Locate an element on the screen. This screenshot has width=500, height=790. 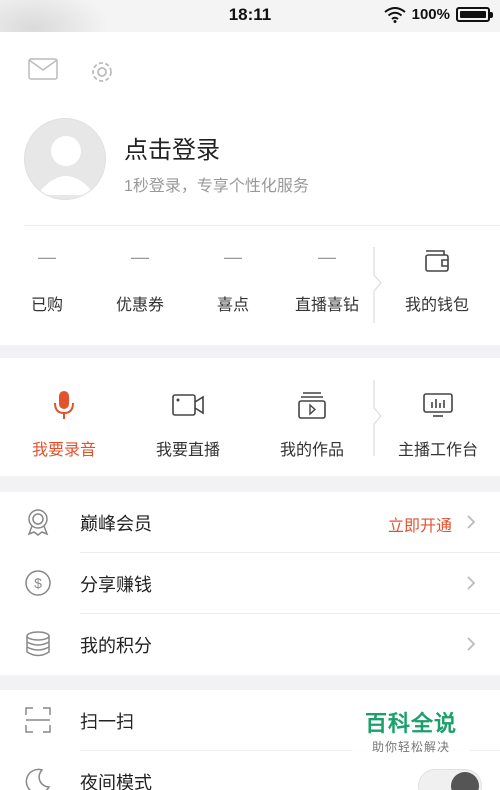
list-item-label: 扫一扫 is located at coordinates (107, 722).